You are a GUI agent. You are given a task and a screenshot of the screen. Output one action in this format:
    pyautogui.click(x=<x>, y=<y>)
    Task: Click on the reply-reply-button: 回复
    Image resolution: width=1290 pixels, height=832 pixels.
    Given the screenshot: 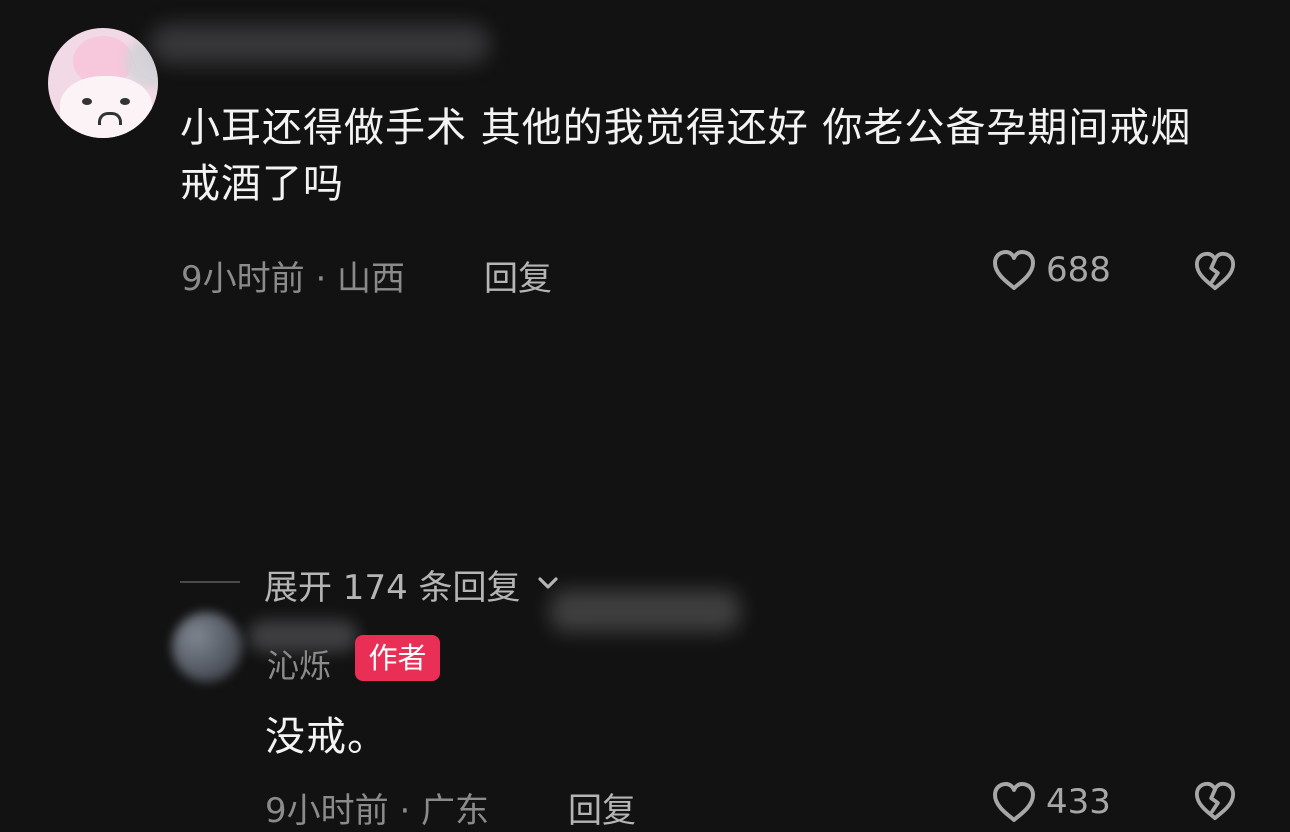 What is the action you would take?
    pyautogui.click(x=602, y=807)
    